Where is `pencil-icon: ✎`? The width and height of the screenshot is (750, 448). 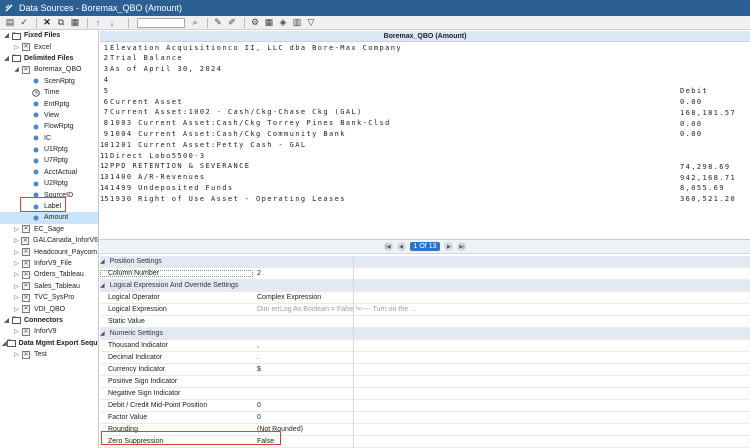 pencil-icon: ✎ is located at coordinates (218, 23).